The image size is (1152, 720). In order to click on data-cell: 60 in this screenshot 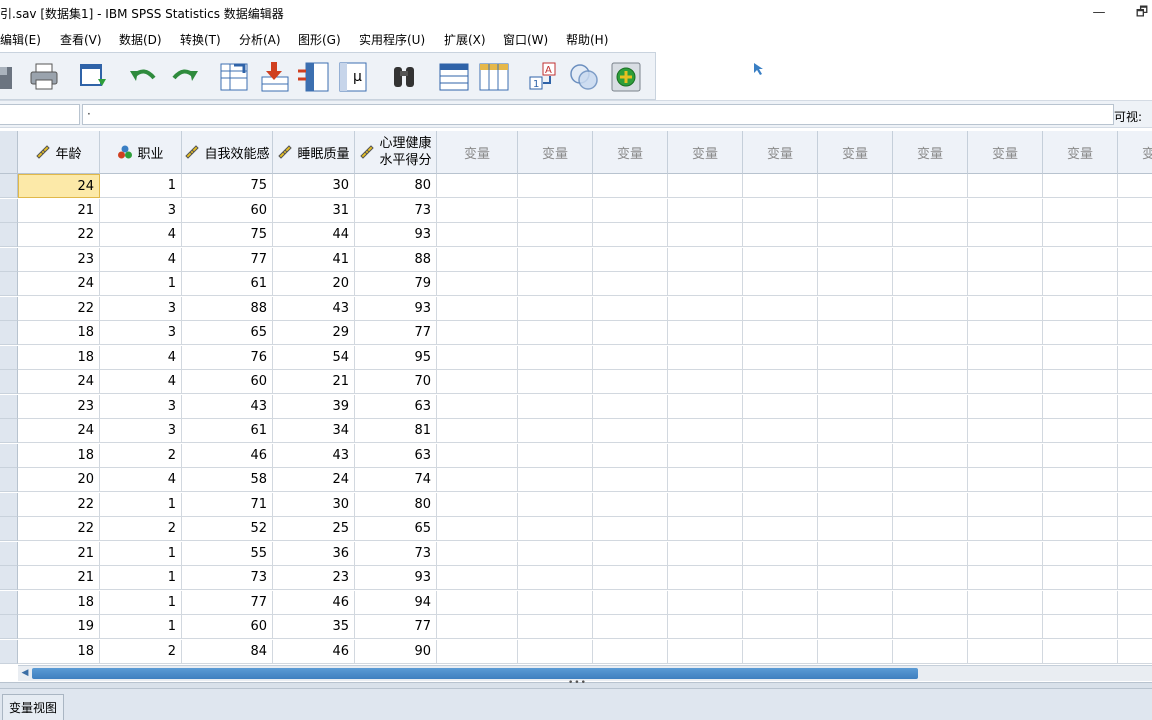, I will do `click(227, 382)`.